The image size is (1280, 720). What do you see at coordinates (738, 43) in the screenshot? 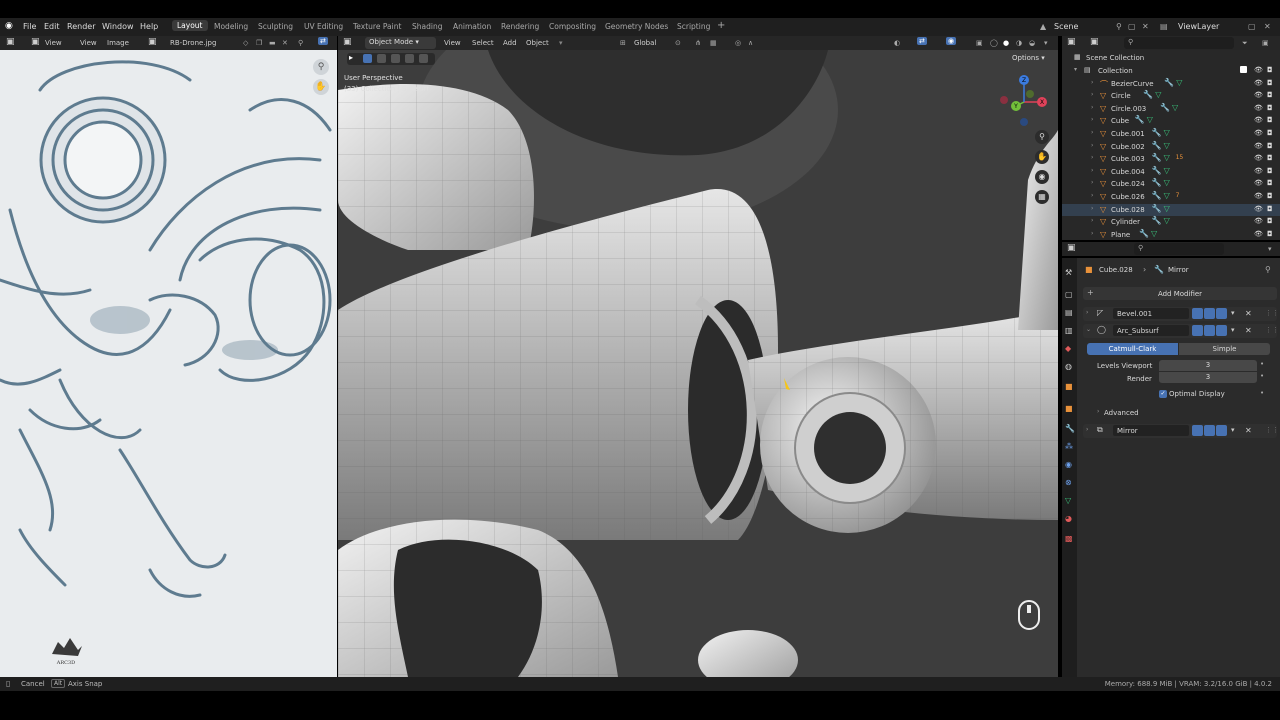
I see `proportional-edit-icon: ◎` at bounding box center [738, 43].